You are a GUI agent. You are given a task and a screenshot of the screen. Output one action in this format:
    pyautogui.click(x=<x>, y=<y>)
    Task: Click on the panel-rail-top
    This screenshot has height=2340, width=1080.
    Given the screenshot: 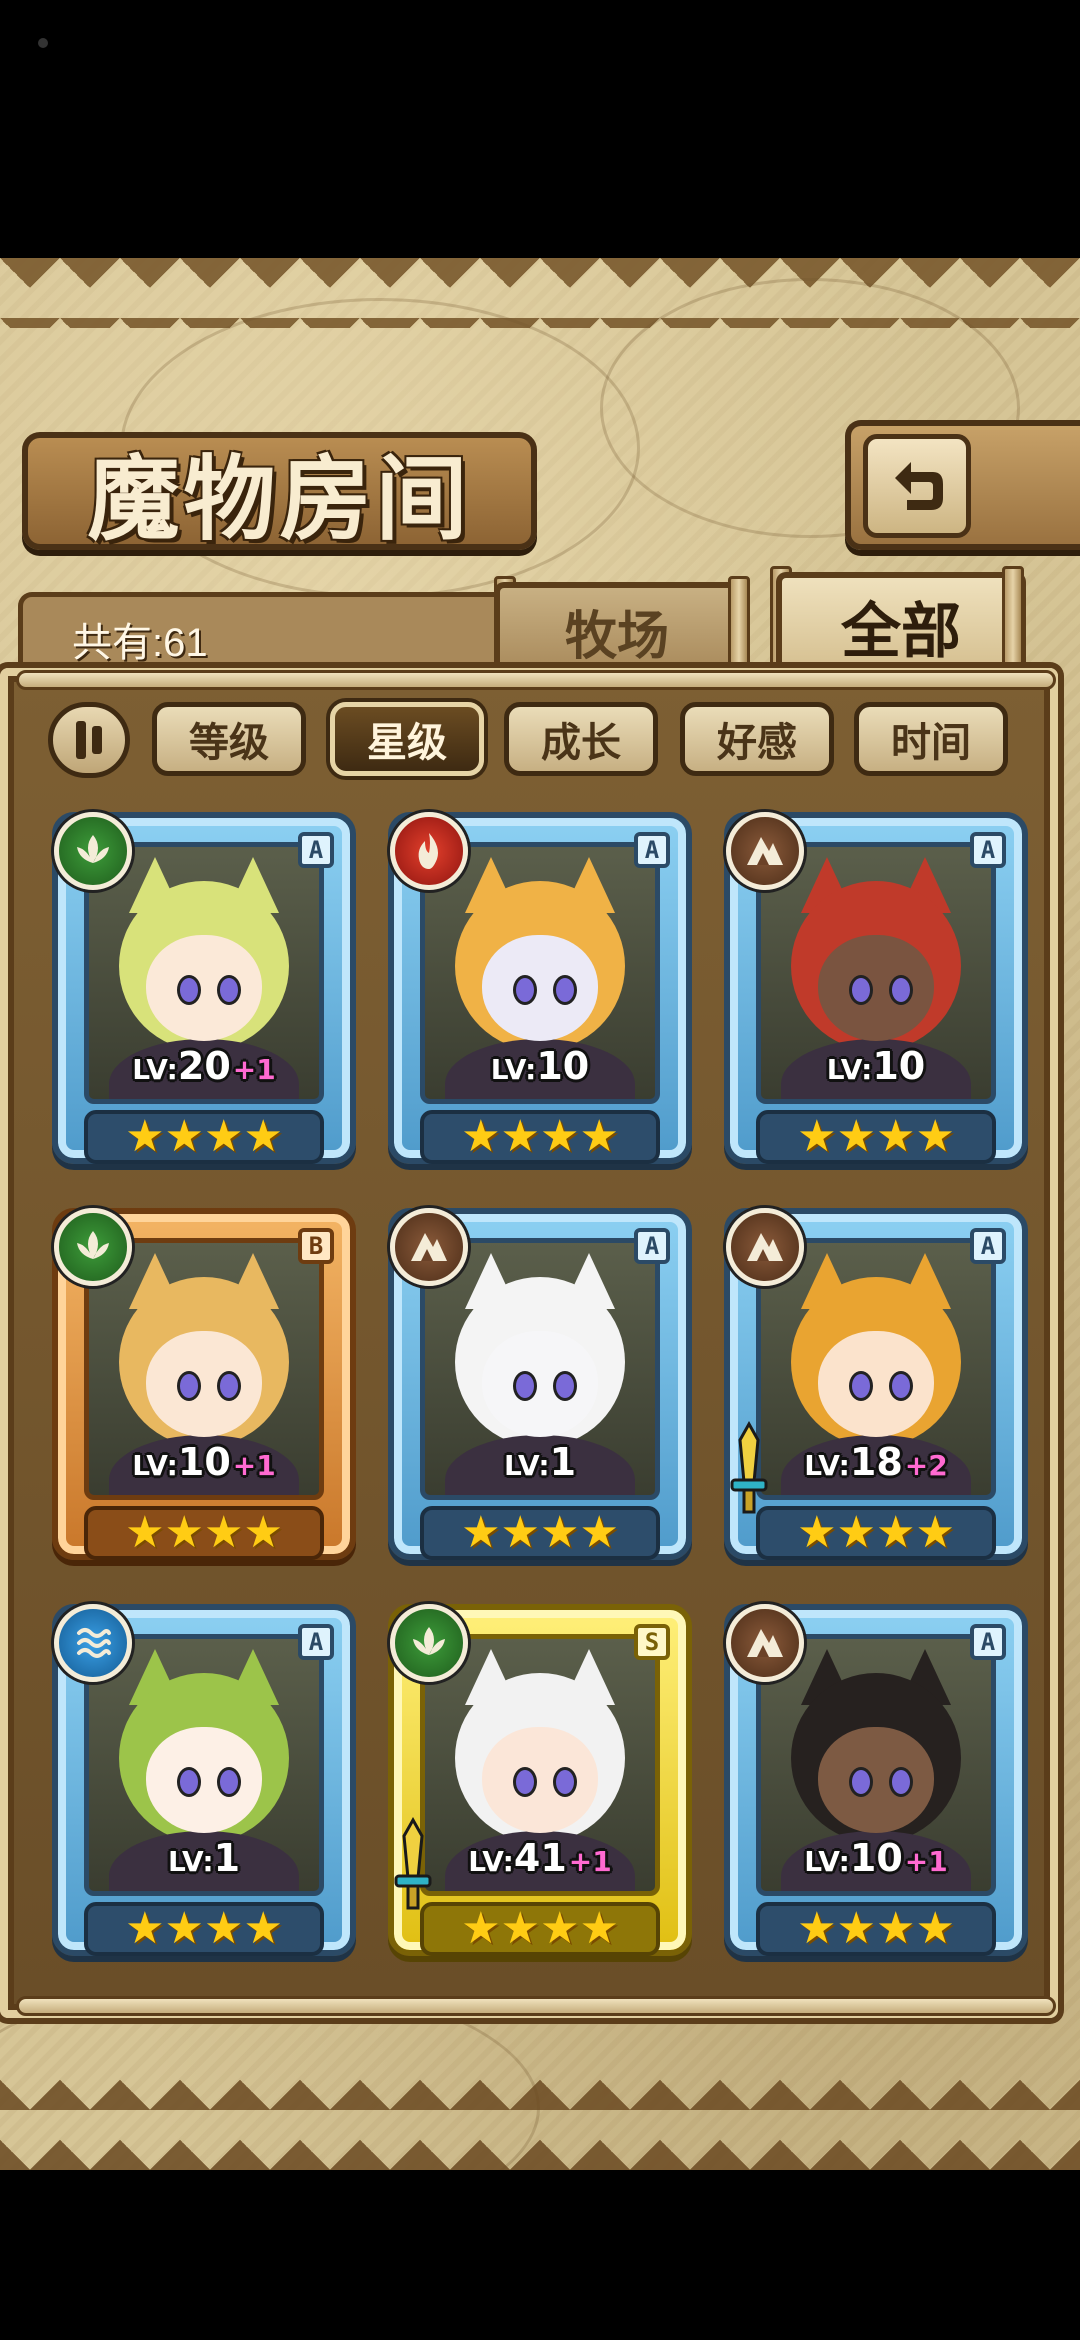 What is the action you would take?
    pyautogui.click(x=536, y=680)
    